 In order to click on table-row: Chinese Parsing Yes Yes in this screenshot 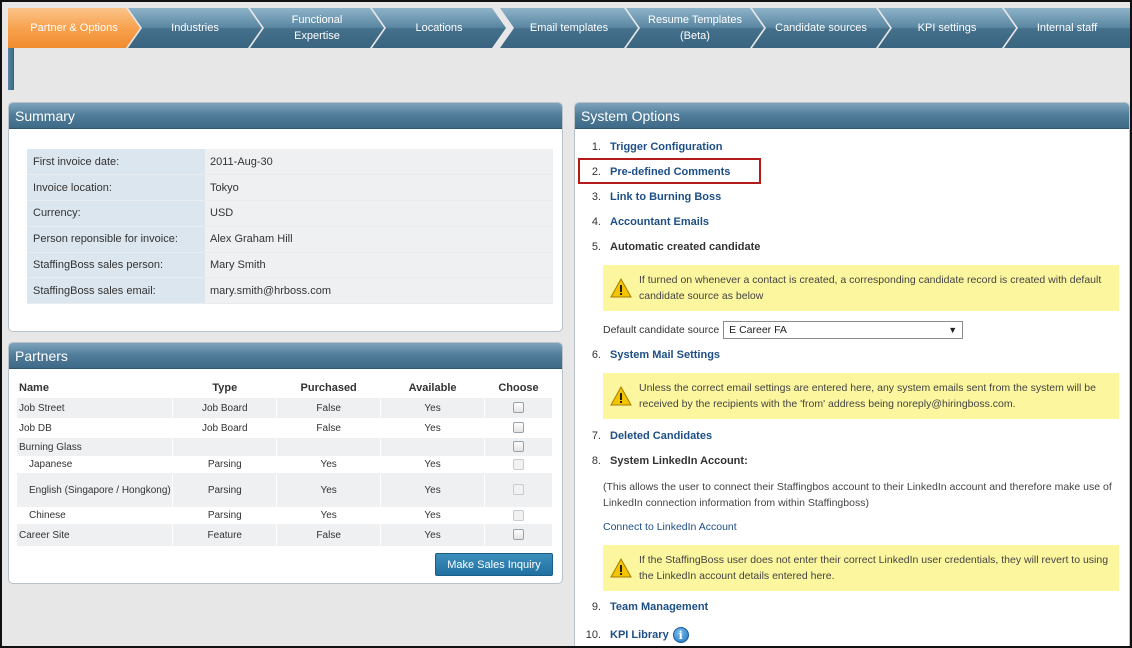, I will do `click(285, 515)`.